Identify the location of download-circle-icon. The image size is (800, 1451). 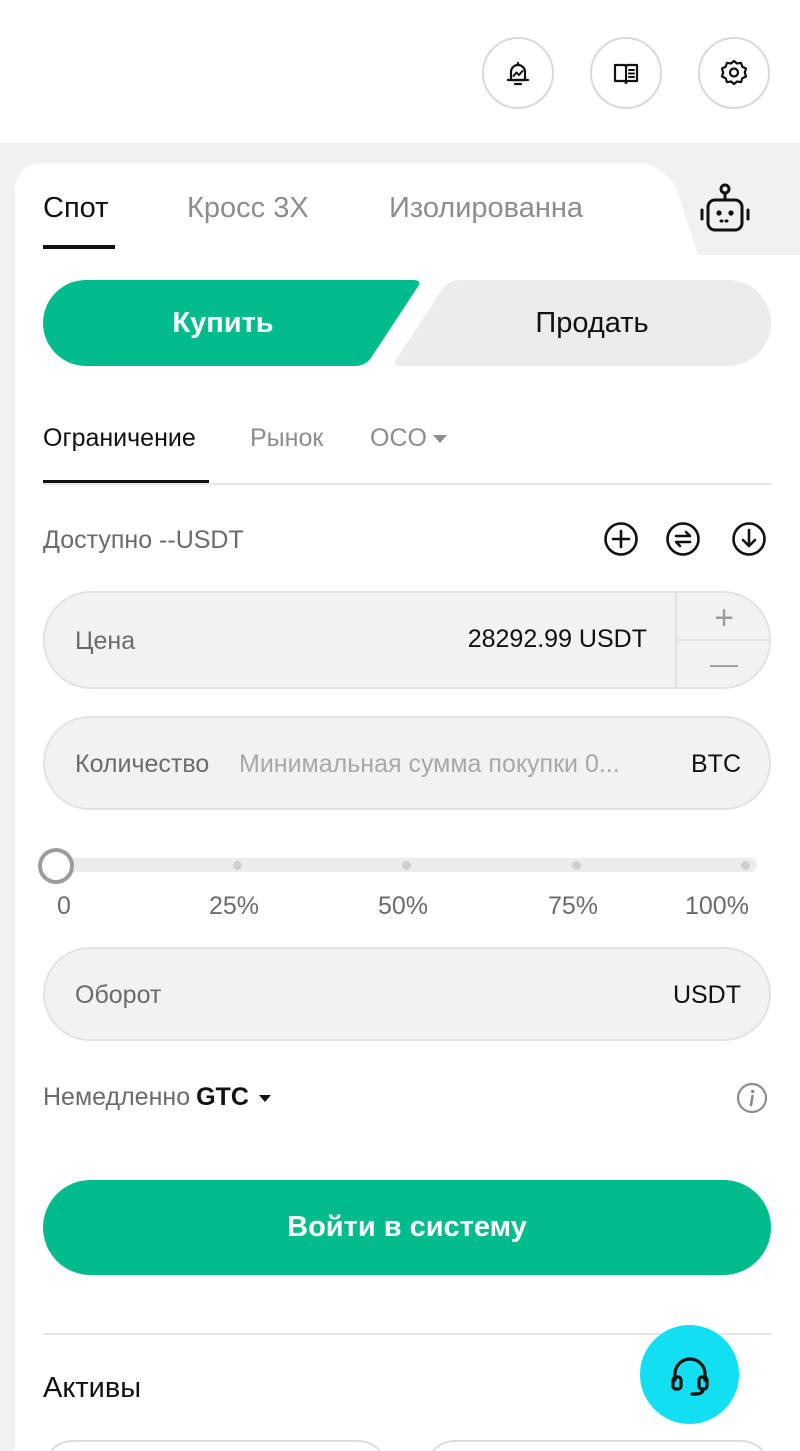
(749, 539).